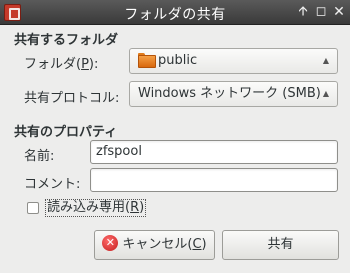  I want to click on folder-label: フォルダ(P):, so click(61, 64).